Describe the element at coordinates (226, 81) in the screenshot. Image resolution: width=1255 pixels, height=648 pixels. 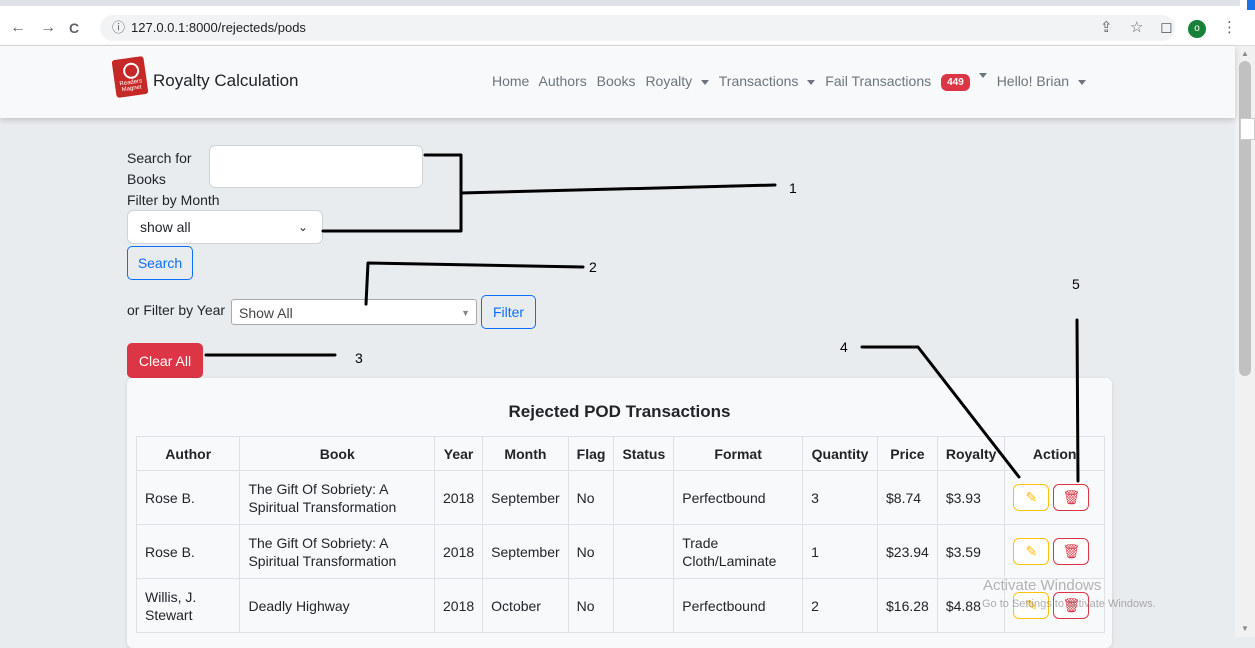
I see `brand-name: Royalty Calculation` at that location.